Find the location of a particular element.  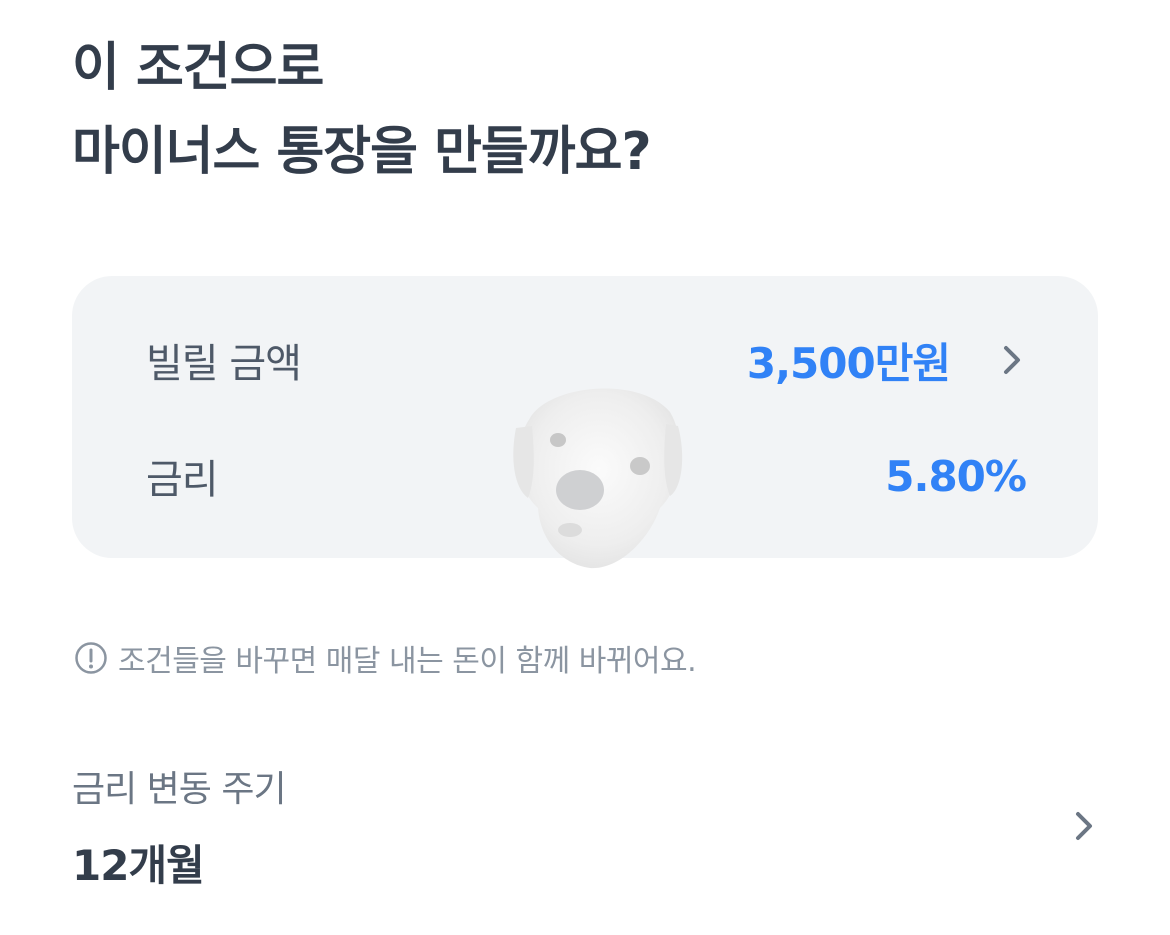

rate-change-period-label: 금리 변동 주기 is located at coordinates (179, 789).